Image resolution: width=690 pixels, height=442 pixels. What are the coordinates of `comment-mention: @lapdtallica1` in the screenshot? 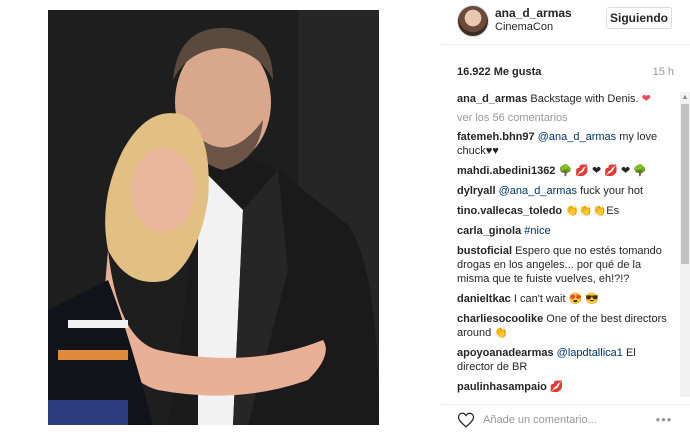 It's located at (590, 353).